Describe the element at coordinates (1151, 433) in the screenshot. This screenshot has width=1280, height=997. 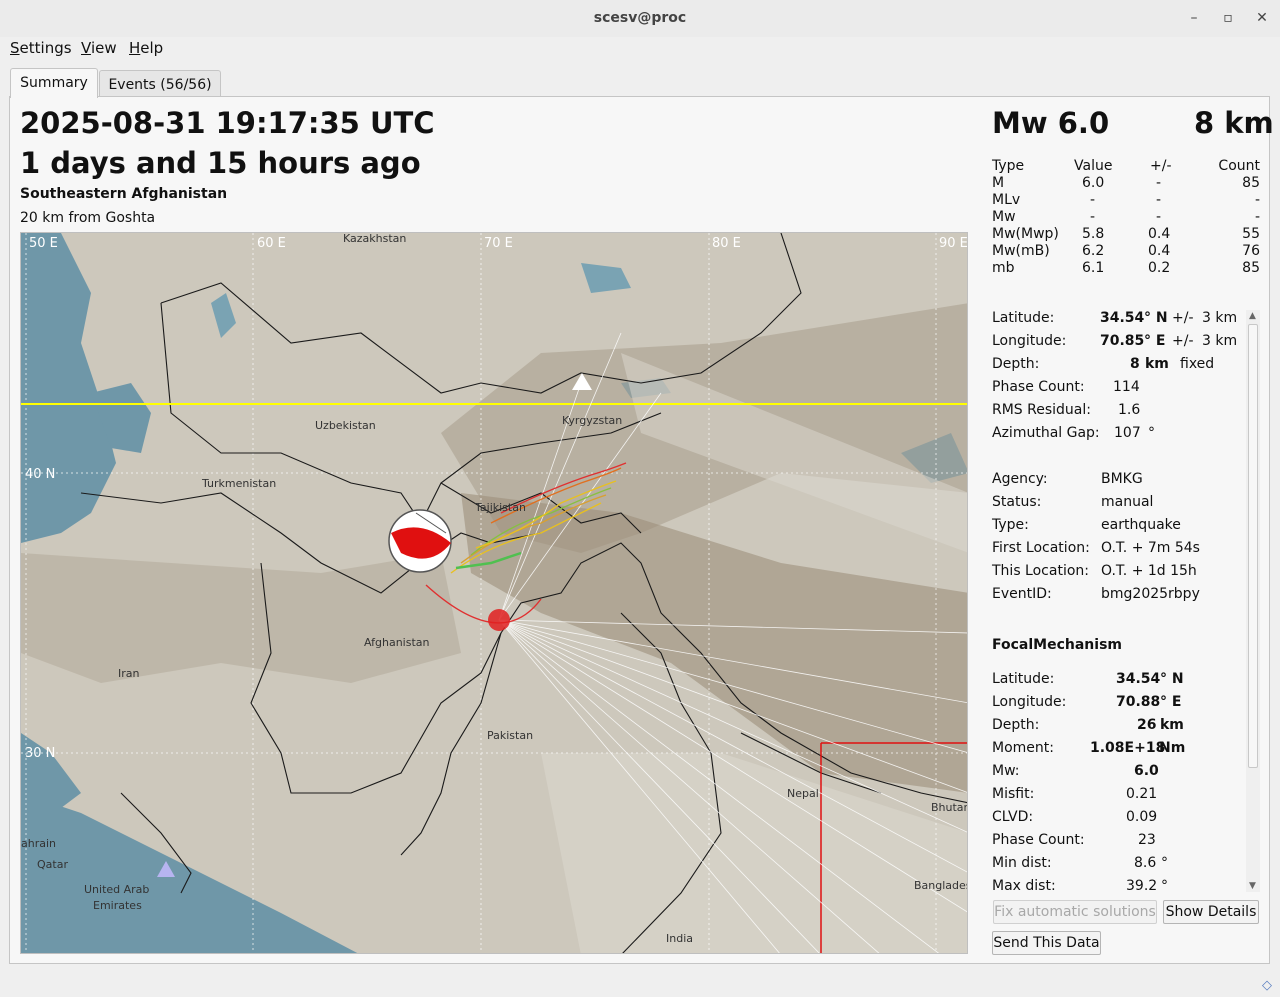
I see `gap-unit: °` at that location.